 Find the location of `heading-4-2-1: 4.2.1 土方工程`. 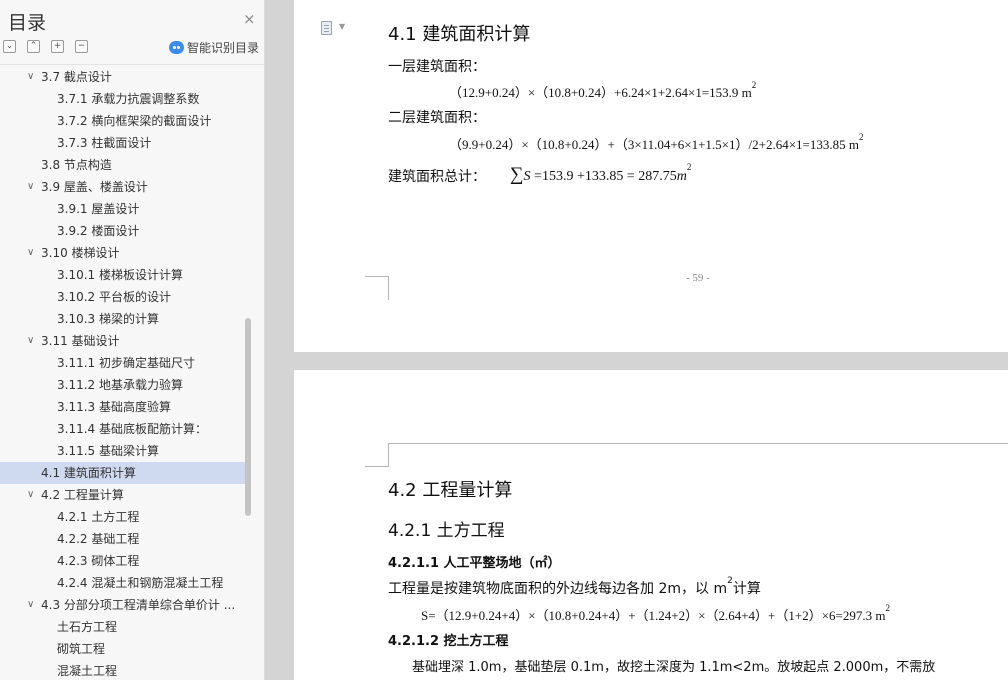

heading-4-2-1: 4.2.1 土方工程 is located at coordinates (446, 531).